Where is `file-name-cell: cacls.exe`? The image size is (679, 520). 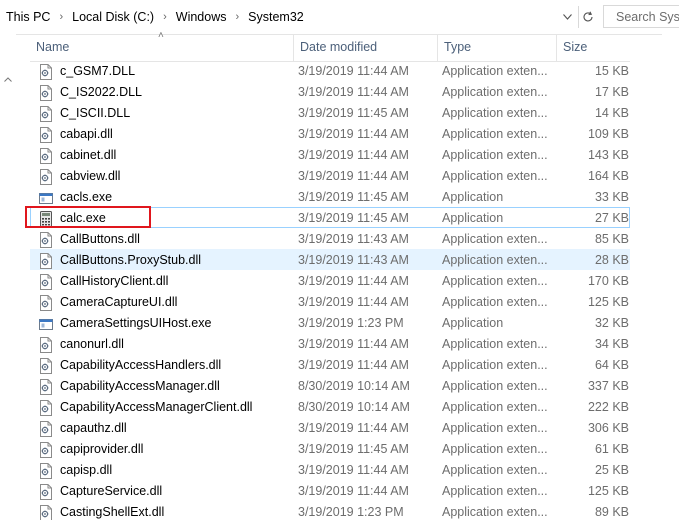 file-name-cell: cacls.exe is located at coordinates (167, 197).